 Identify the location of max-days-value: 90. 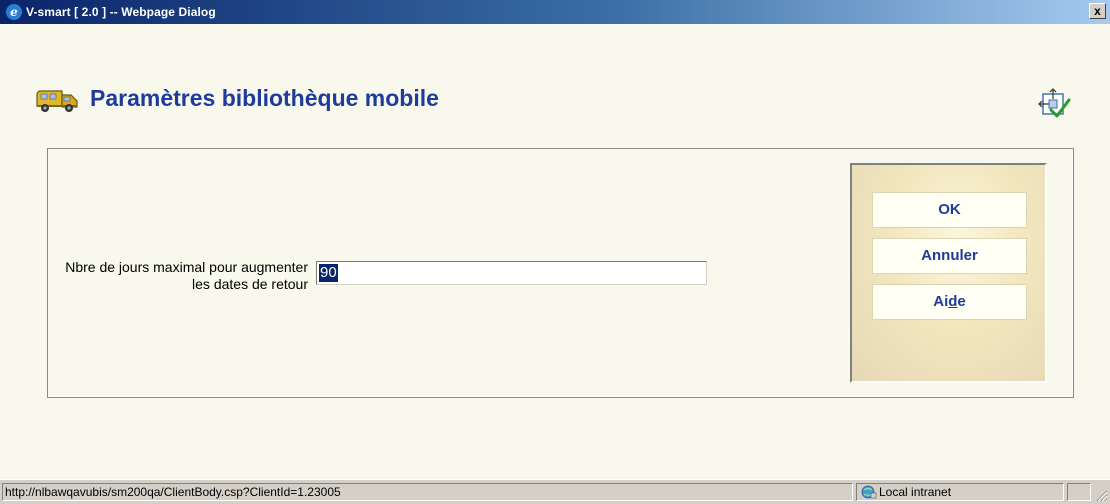
(328, 273).